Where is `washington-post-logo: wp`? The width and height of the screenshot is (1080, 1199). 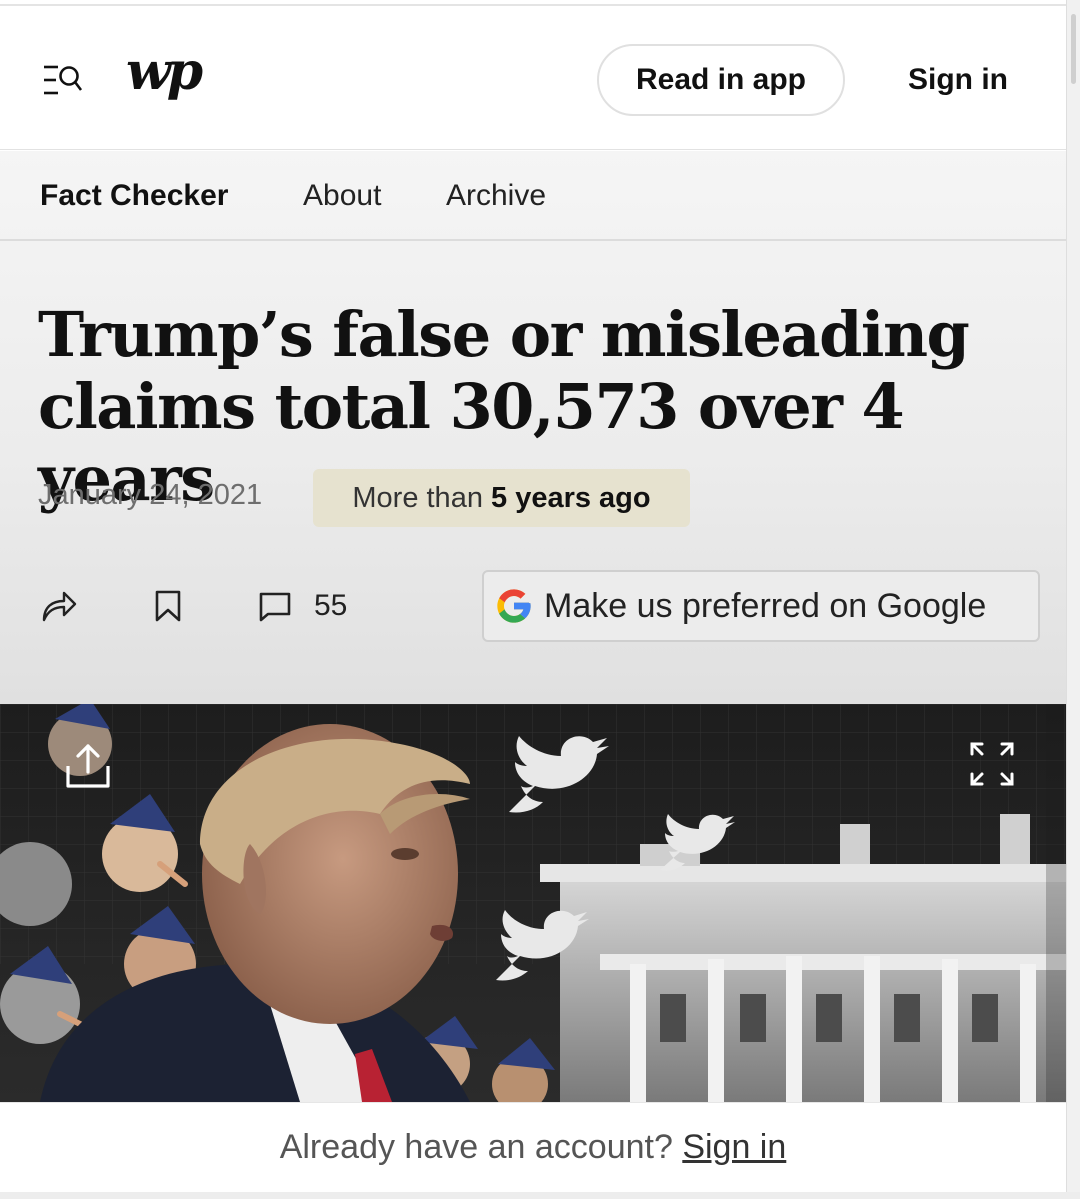
washington-post-logo: wp is located at coordinates (164, 72).